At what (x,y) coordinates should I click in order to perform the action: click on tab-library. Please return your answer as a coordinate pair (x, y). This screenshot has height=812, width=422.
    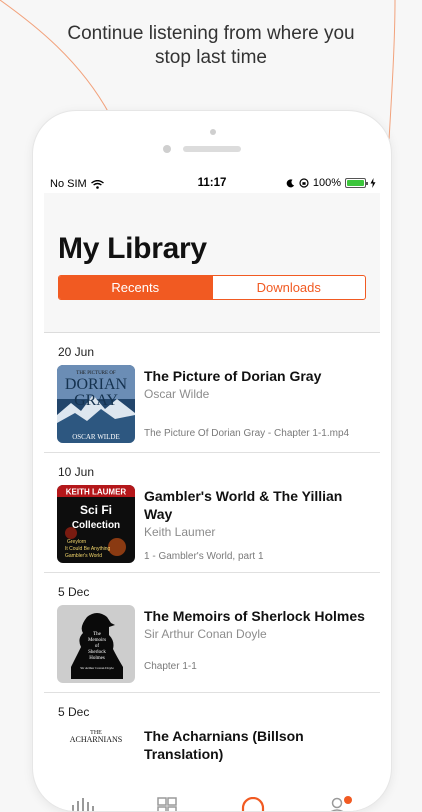
    Looking at the image, I should click on (254, 803).